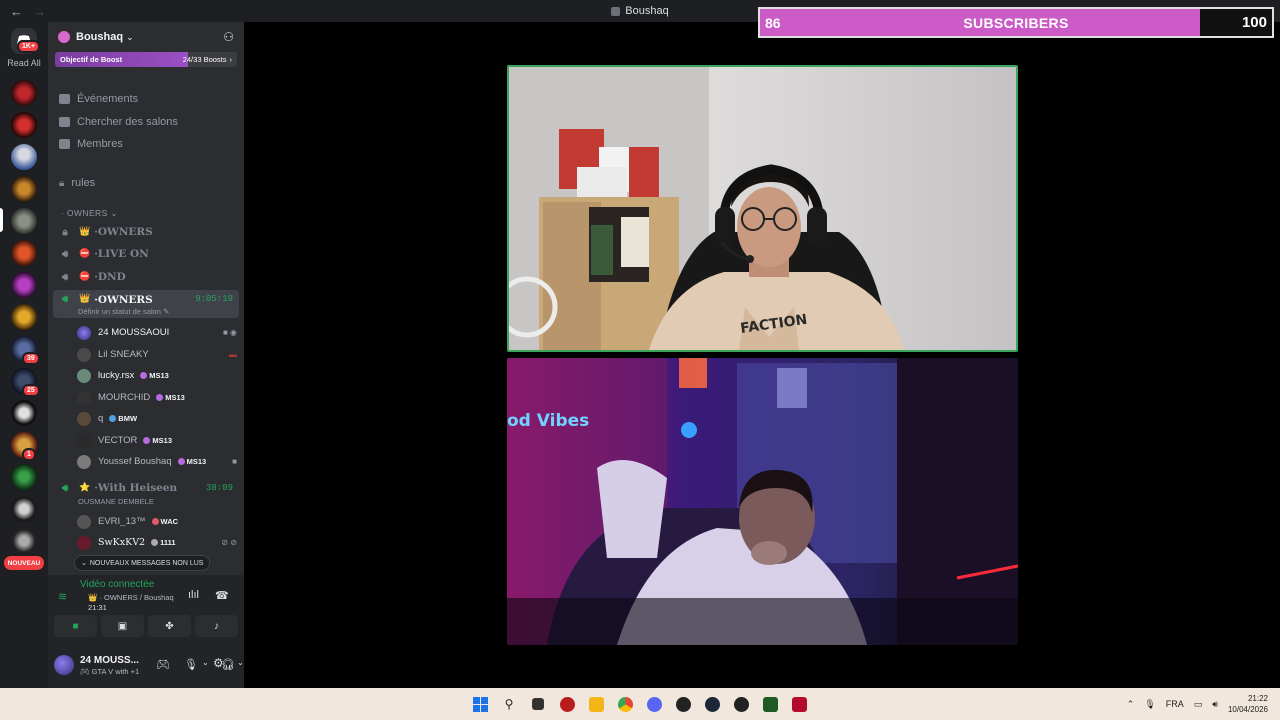  I want to click on voice-user: Youssef Boushaq MS13 ■, so click(157, 461).